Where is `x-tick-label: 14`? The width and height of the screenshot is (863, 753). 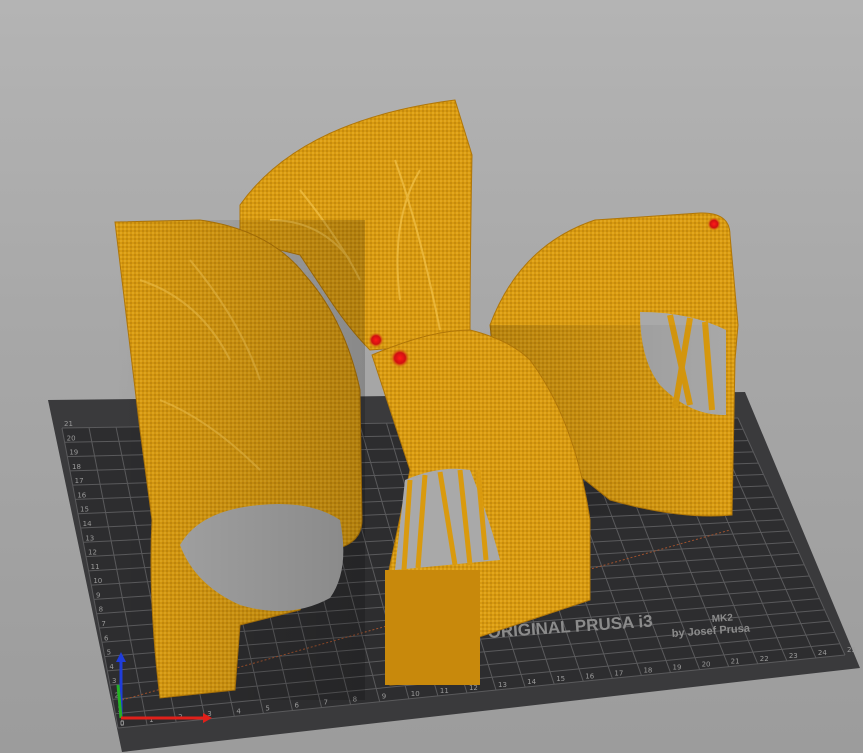 x-tick-label: 14 is located at coordinates (531, 682).